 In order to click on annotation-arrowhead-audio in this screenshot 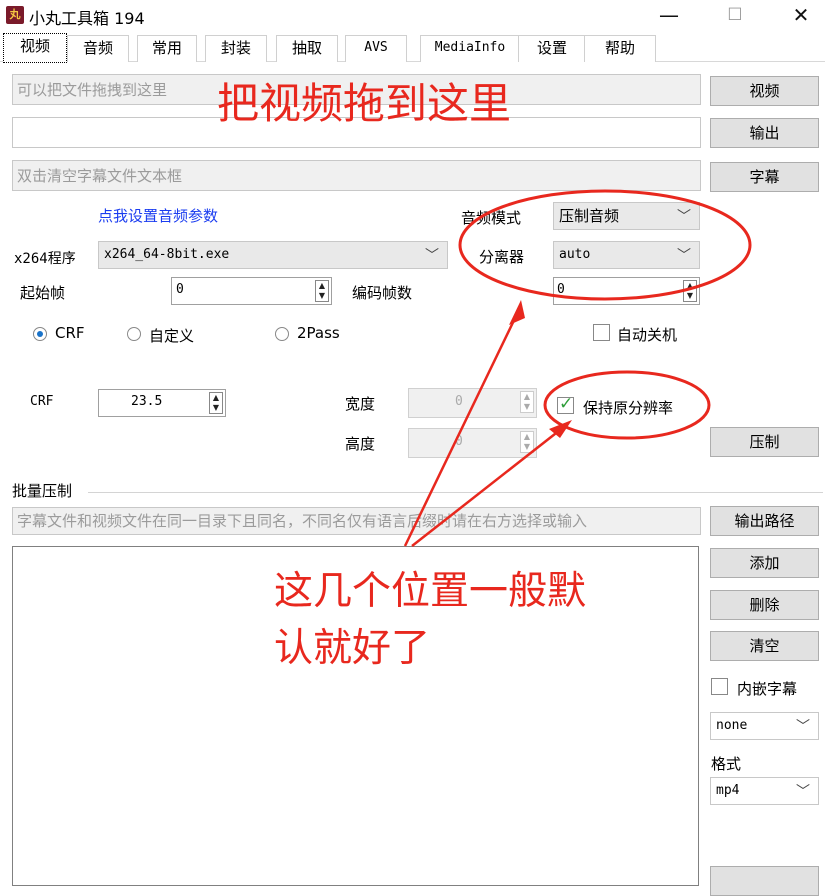, I will do `click(517, 312)`.